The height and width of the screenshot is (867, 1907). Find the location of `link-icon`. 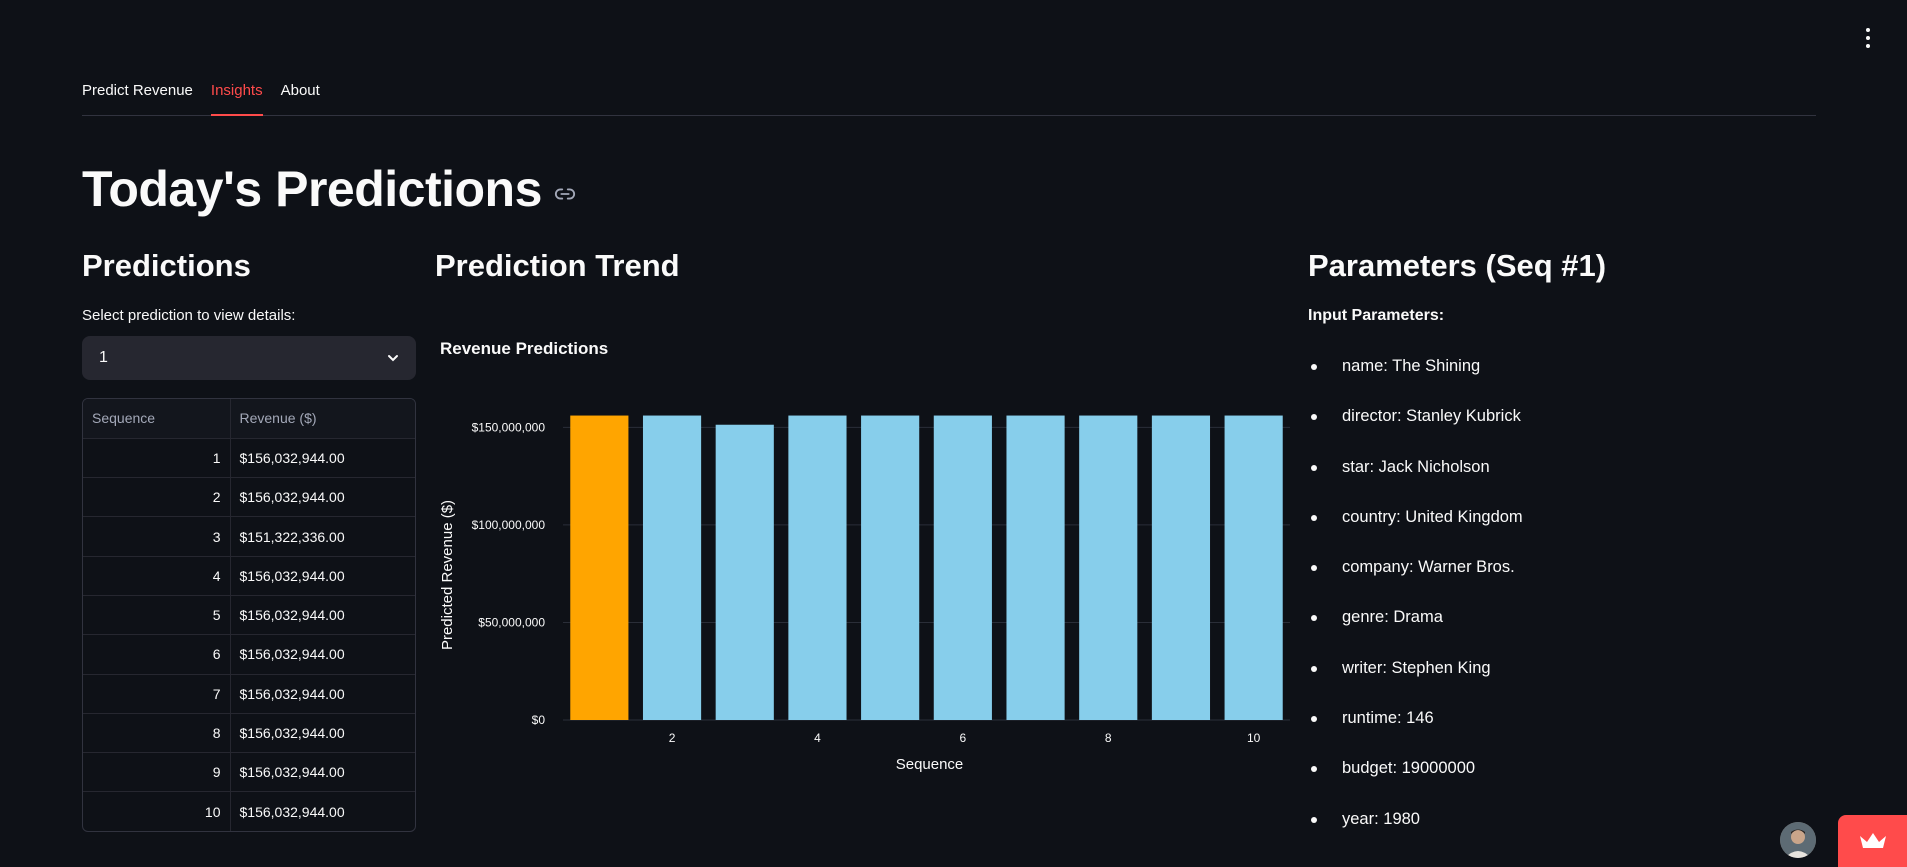

link-icon is located at coordinates (565, 194).